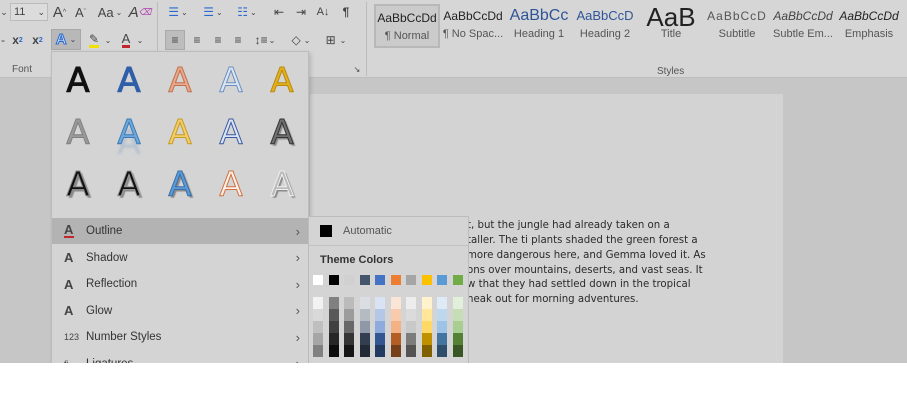 The height and width of the screenshot is (417, 907). Describe the element at coordinates (671, 26) in the screenshot. I see `style-title: AaB Title` at that location.